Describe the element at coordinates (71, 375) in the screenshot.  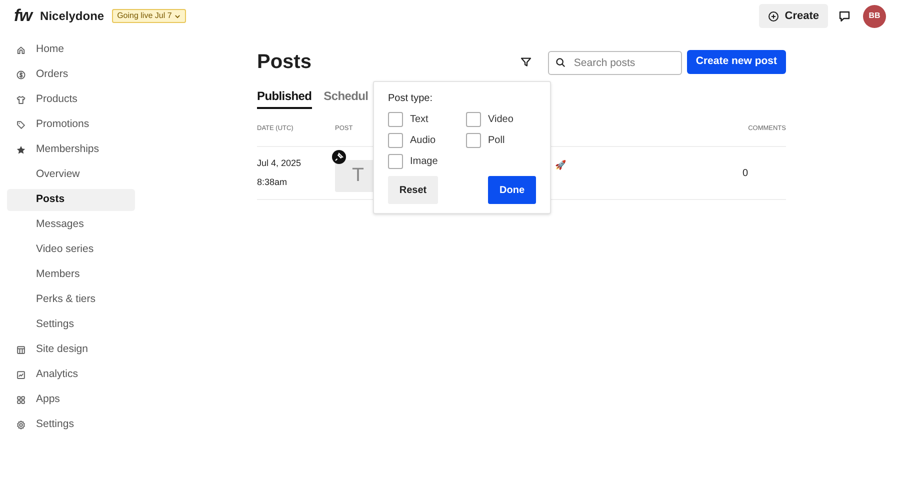
I see `sidebar-item: Analytics` at that location.